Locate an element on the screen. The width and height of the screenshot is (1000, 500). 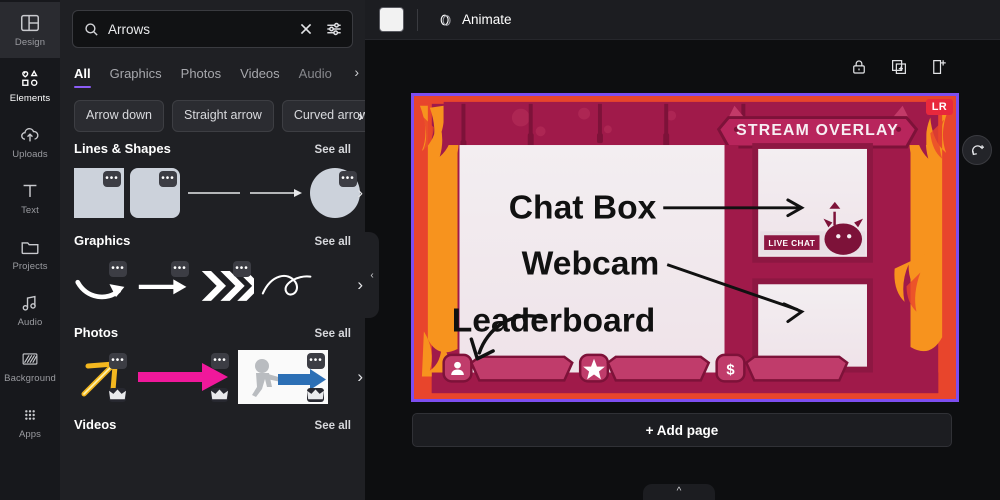
elements-icon is located at coordinates (30, 79).